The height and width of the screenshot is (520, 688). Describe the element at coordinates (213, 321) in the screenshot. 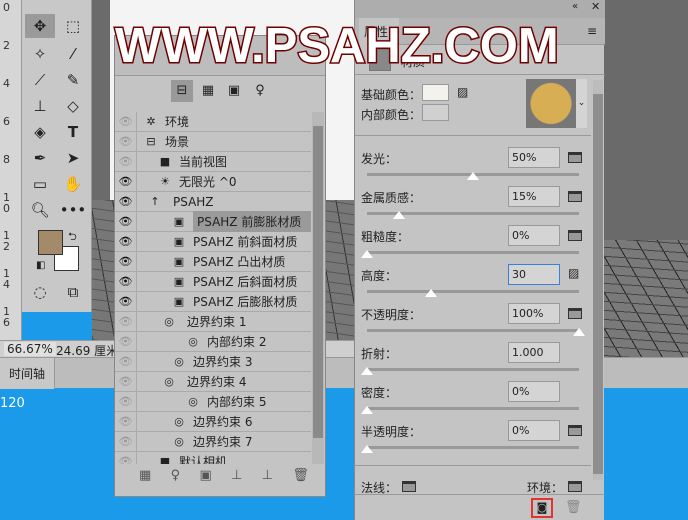

I see `layer-row: 👁︎ ◎ 边界约束 1` at that location.